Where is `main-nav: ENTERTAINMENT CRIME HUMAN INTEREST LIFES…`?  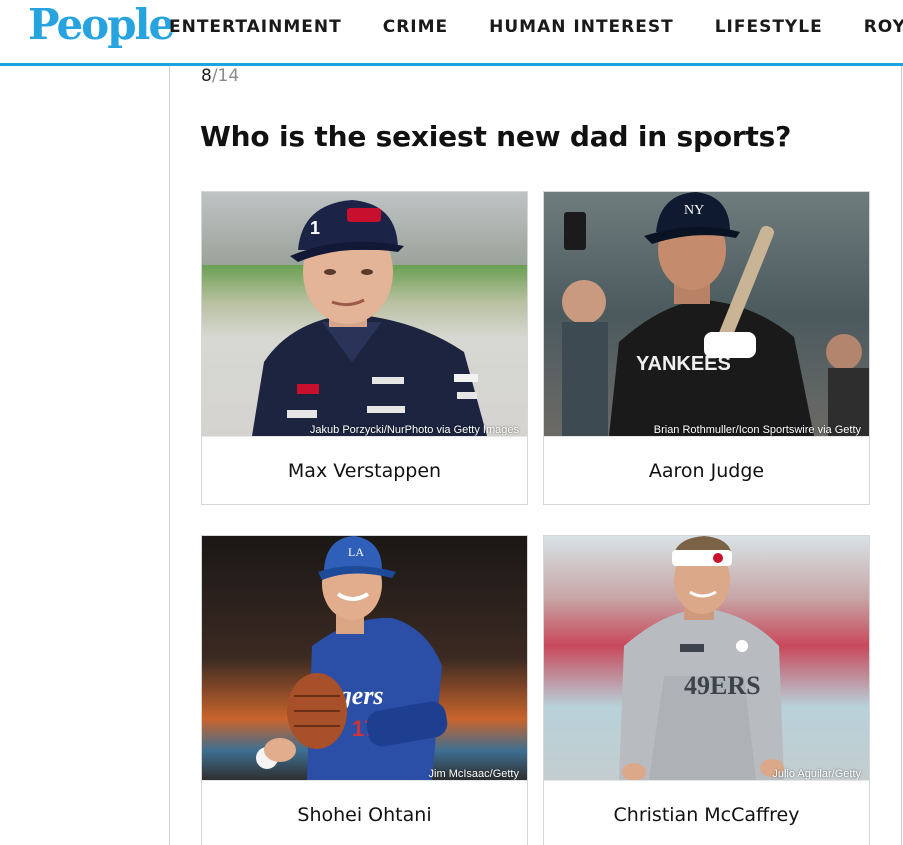 main-nav: ENTERTAINMENT CRIME HUMAN INTEREST LIFES… is located at coordinates (536, 27).